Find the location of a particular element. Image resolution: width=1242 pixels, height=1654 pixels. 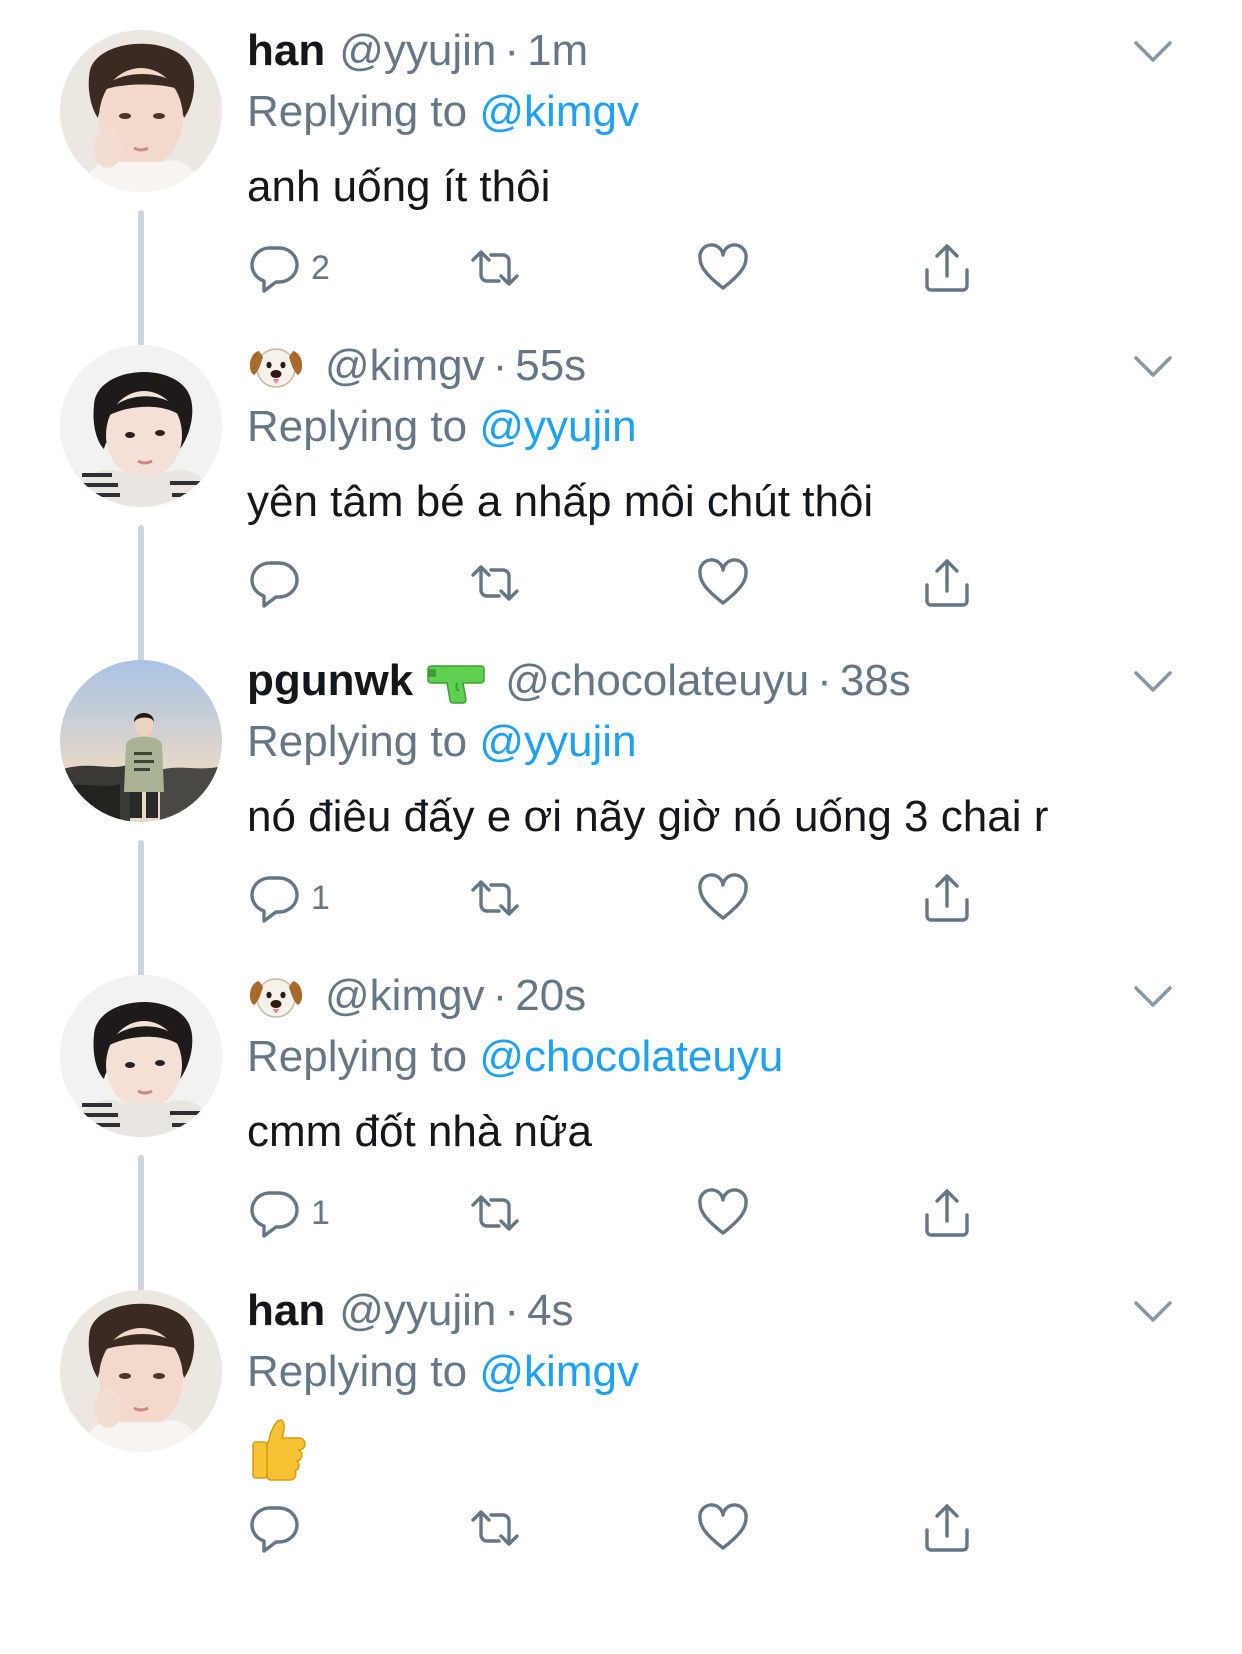

timestamp: 4s is located at coordinates (550, 1311).